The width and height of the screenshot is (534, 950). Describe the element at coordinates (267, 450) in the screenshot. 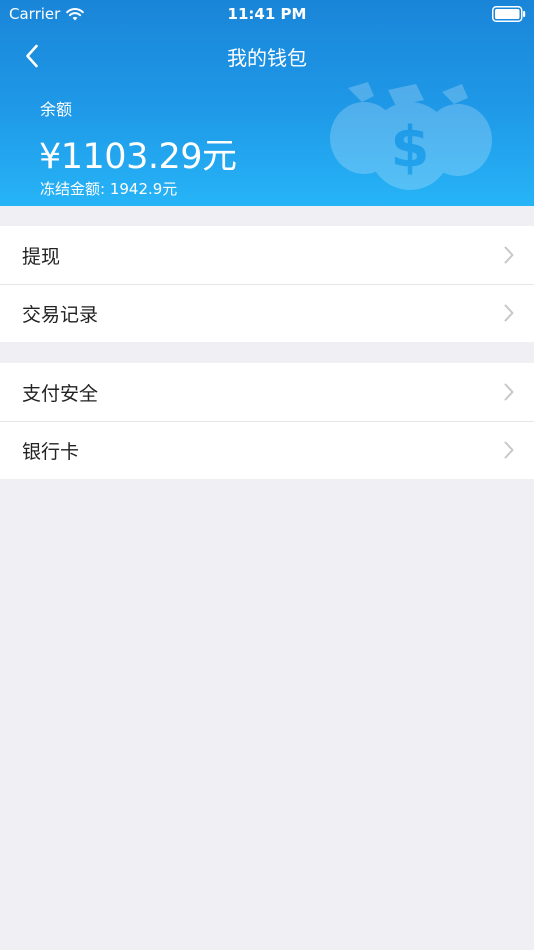

I see `bank-card-row: 银行卡` at that location.